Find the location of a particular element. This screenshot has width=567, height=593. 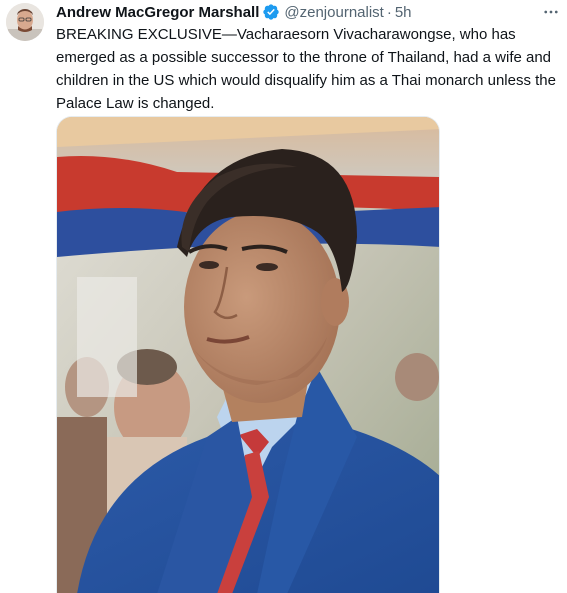

display-name: Andrew MacGregor Marshall is located at coordinates (157, 12).